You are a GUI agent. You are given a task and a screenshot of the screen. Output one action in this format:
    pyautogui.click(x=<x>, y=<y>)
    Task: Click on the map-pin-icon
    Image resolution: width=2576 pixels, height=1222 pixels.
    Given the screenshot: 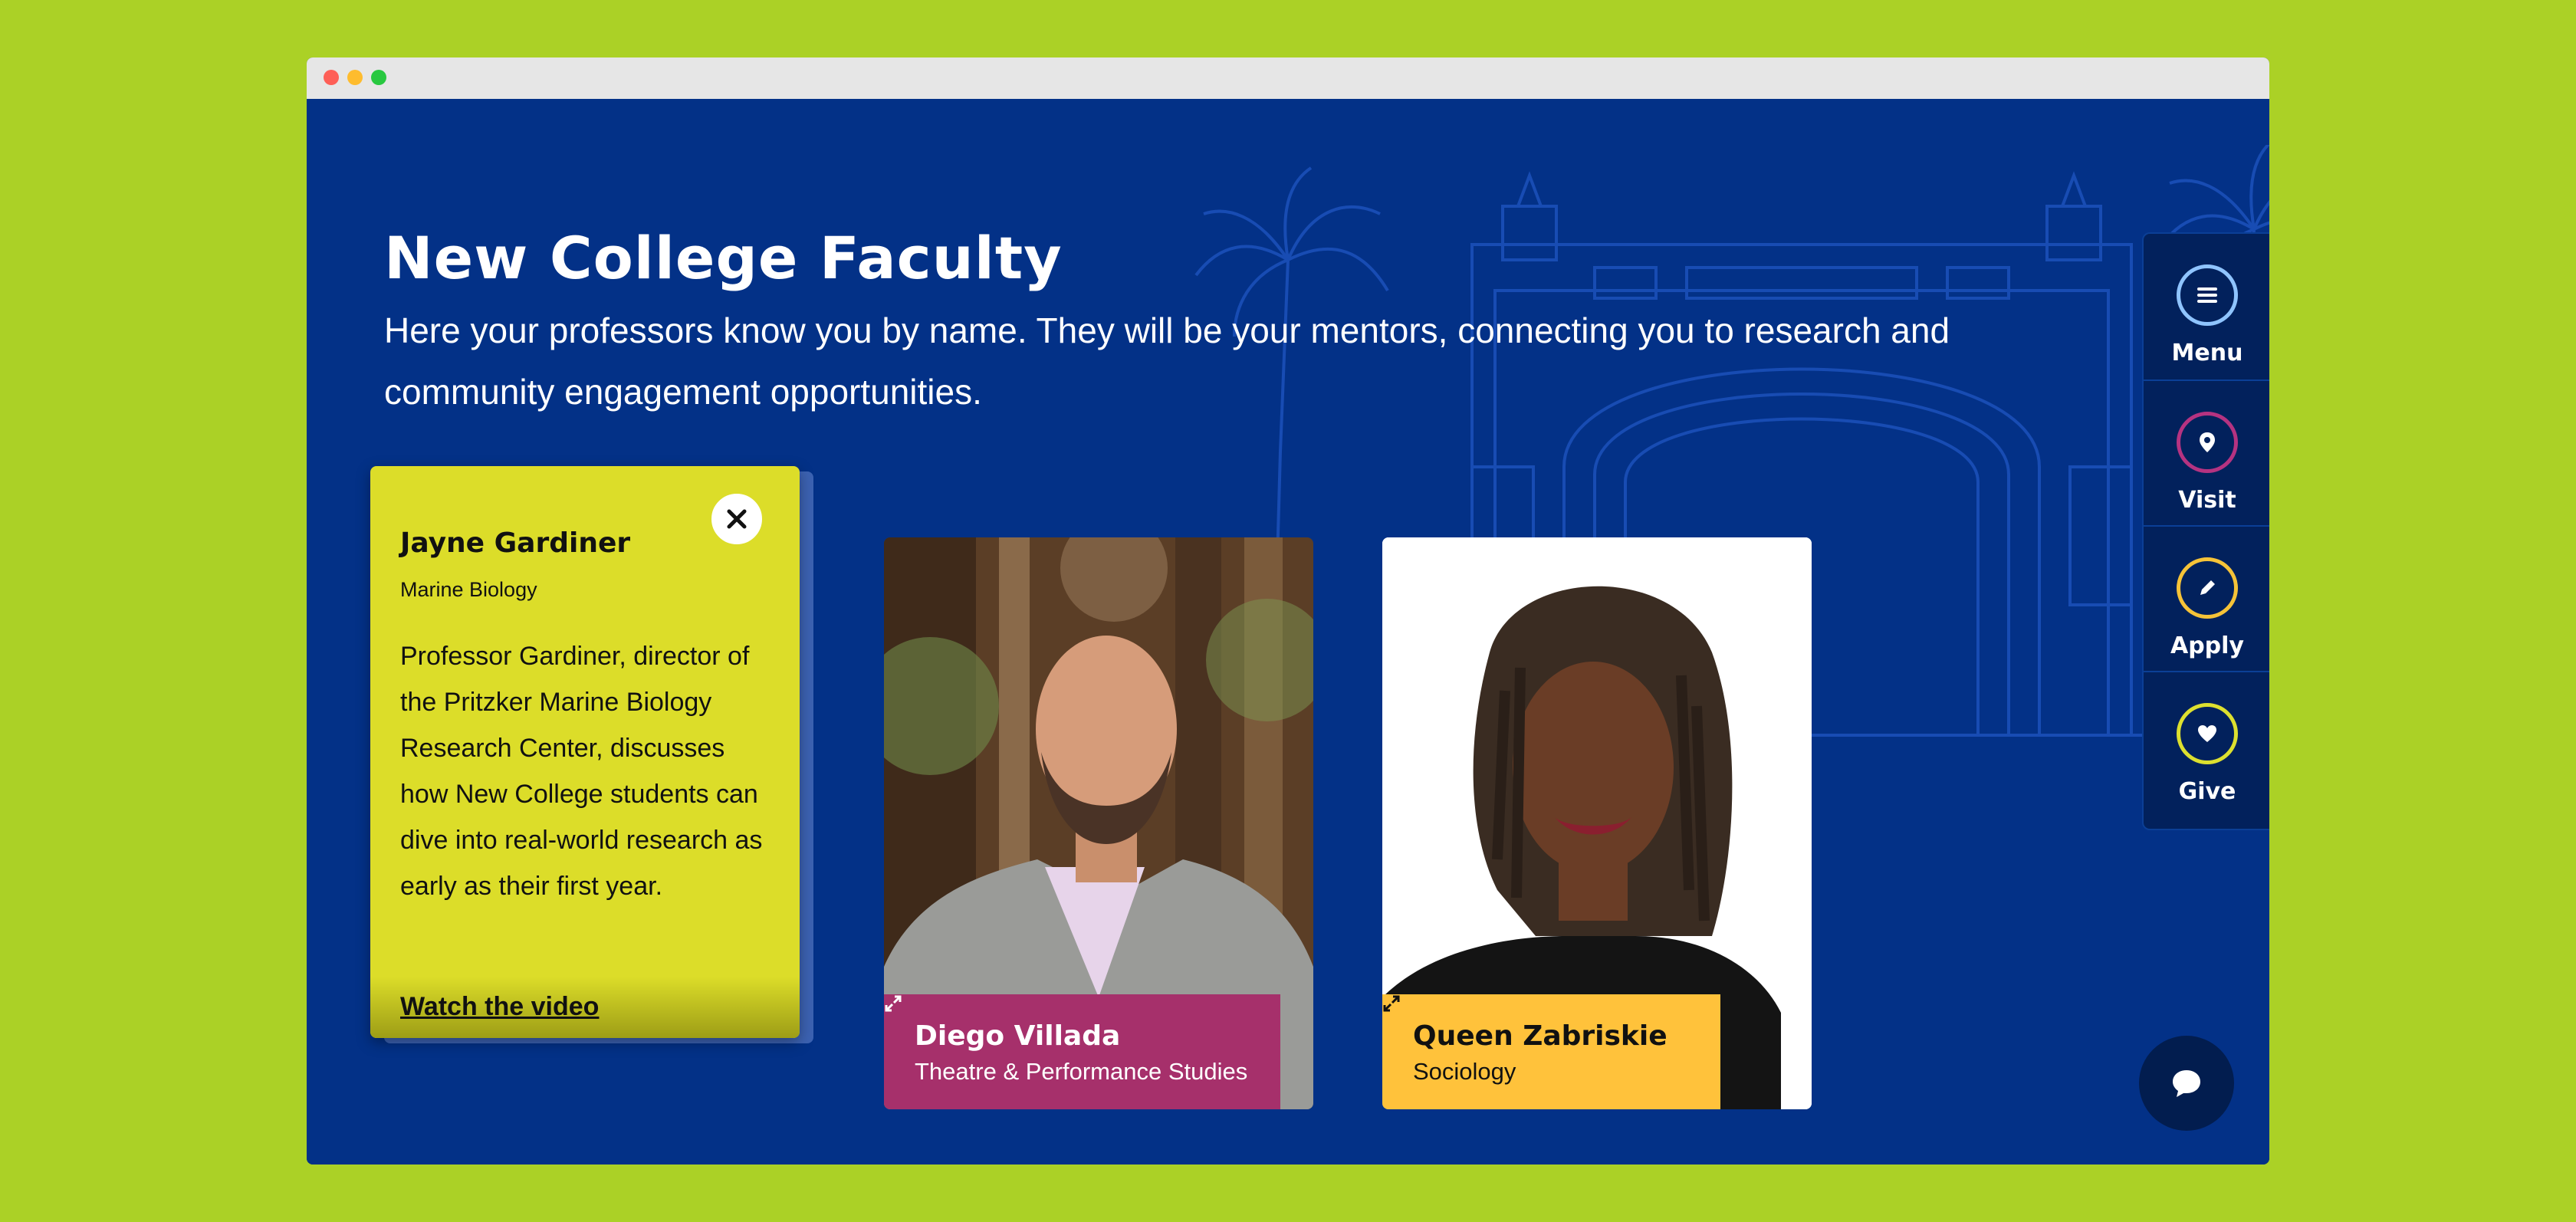 What is the action you would take?
    pyautogui.click(x=2207, y=442)
    